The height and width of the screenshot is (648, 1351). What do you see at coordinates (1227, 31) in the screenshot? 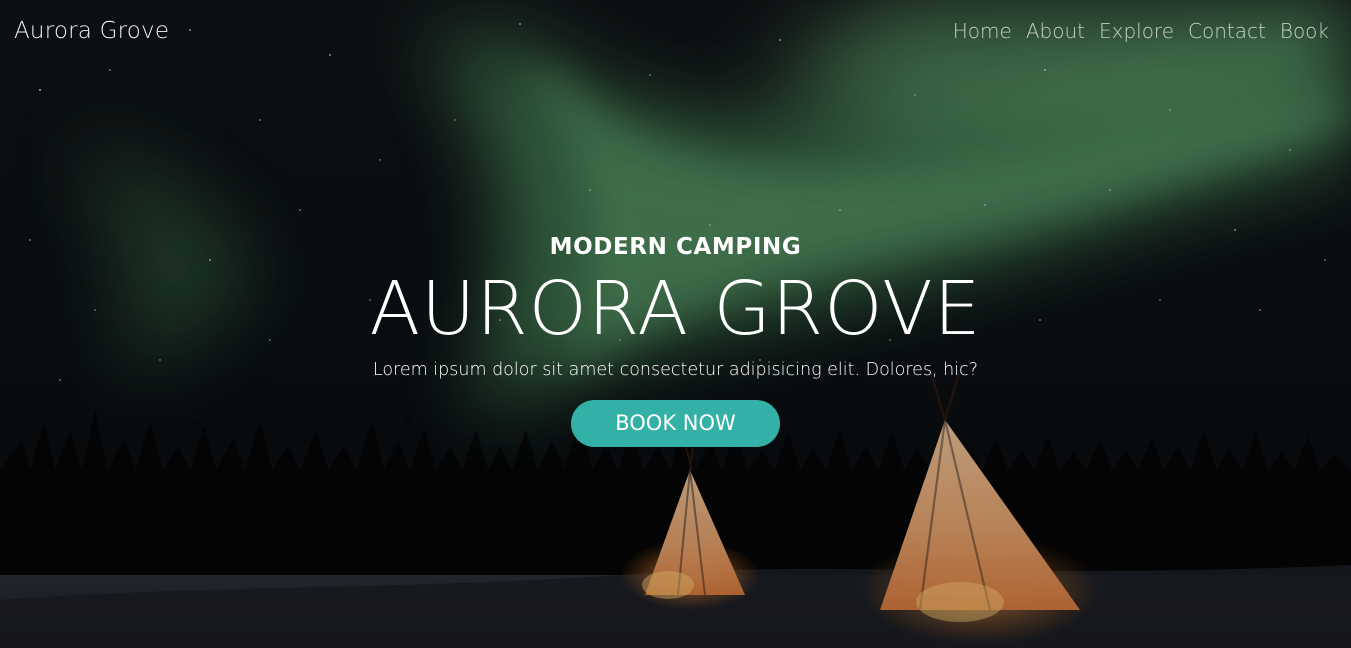
I see `nav-link-contact: Contact` at bounding box center [1227, 31].